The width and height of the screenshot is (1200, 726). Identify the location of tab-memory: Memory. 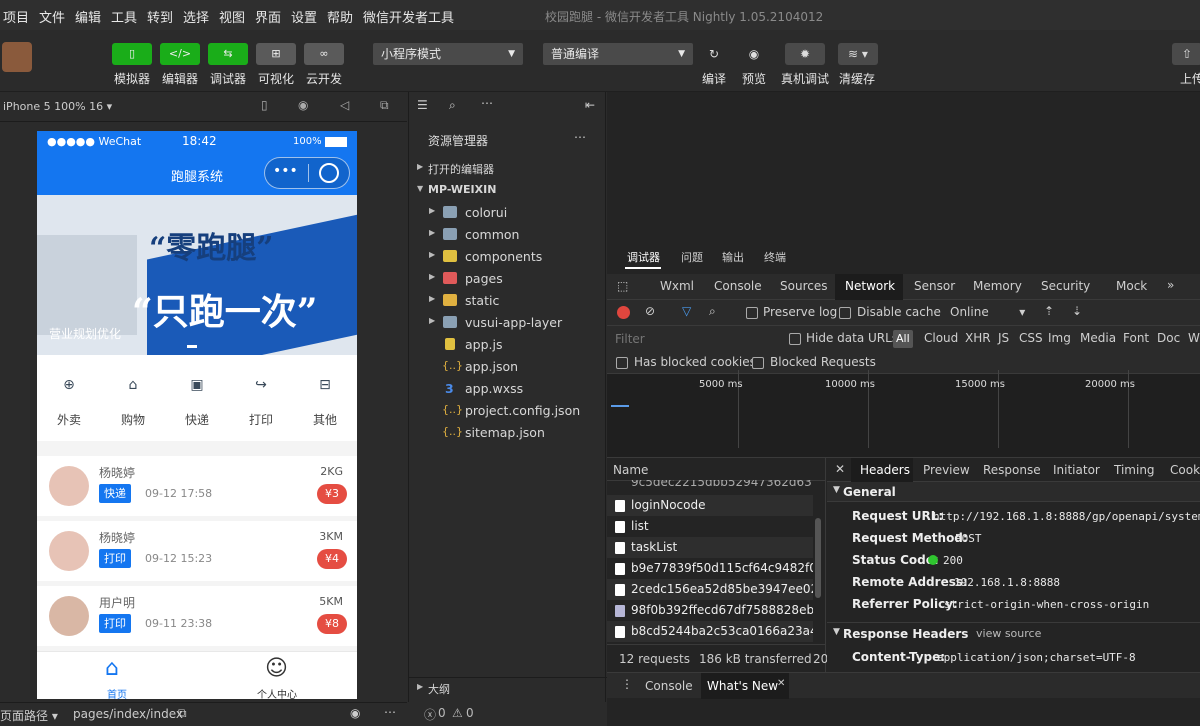
(997, 286).